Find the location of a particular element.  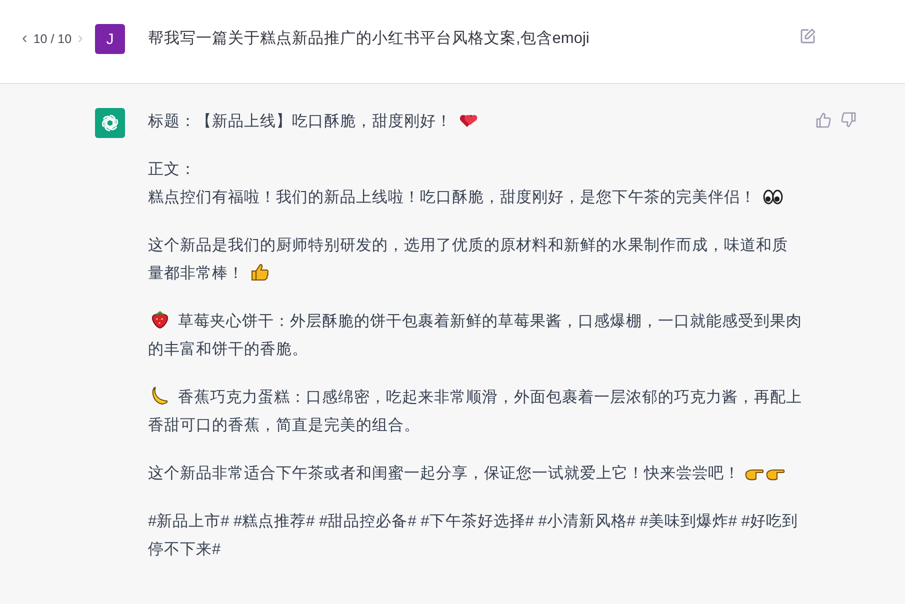

strawberry-icon is located at coordinates (160, 319).